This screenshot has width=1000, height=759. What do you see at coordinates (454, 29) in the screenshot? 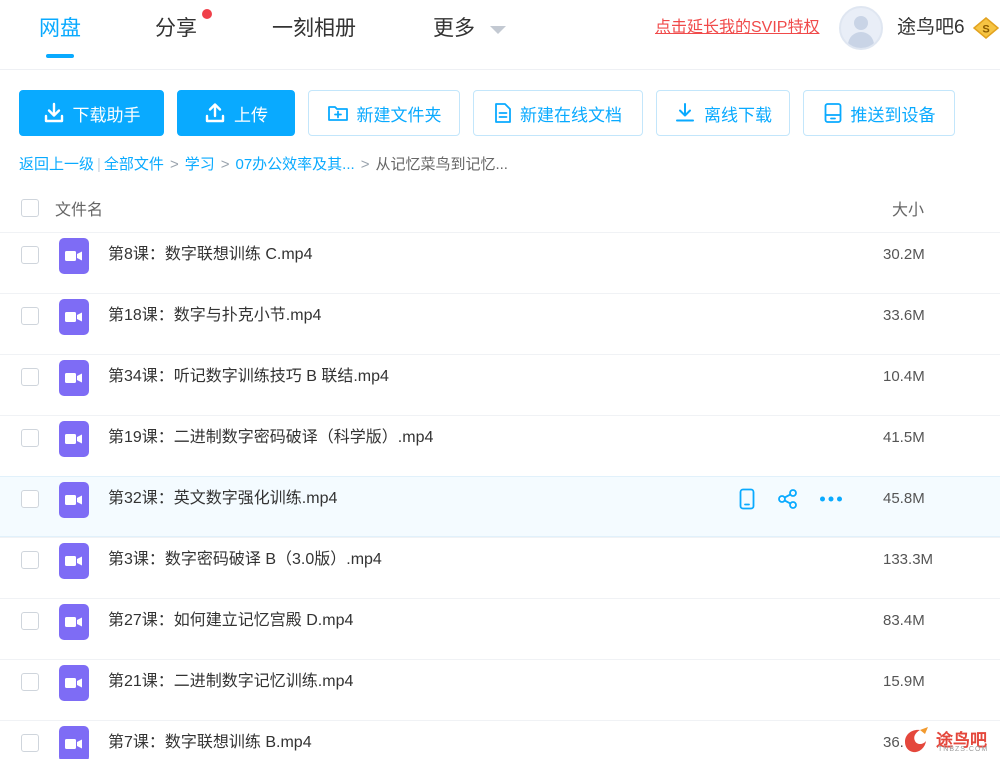
I see `nav-tab-more: 更多` at bounding box center [454, 29].